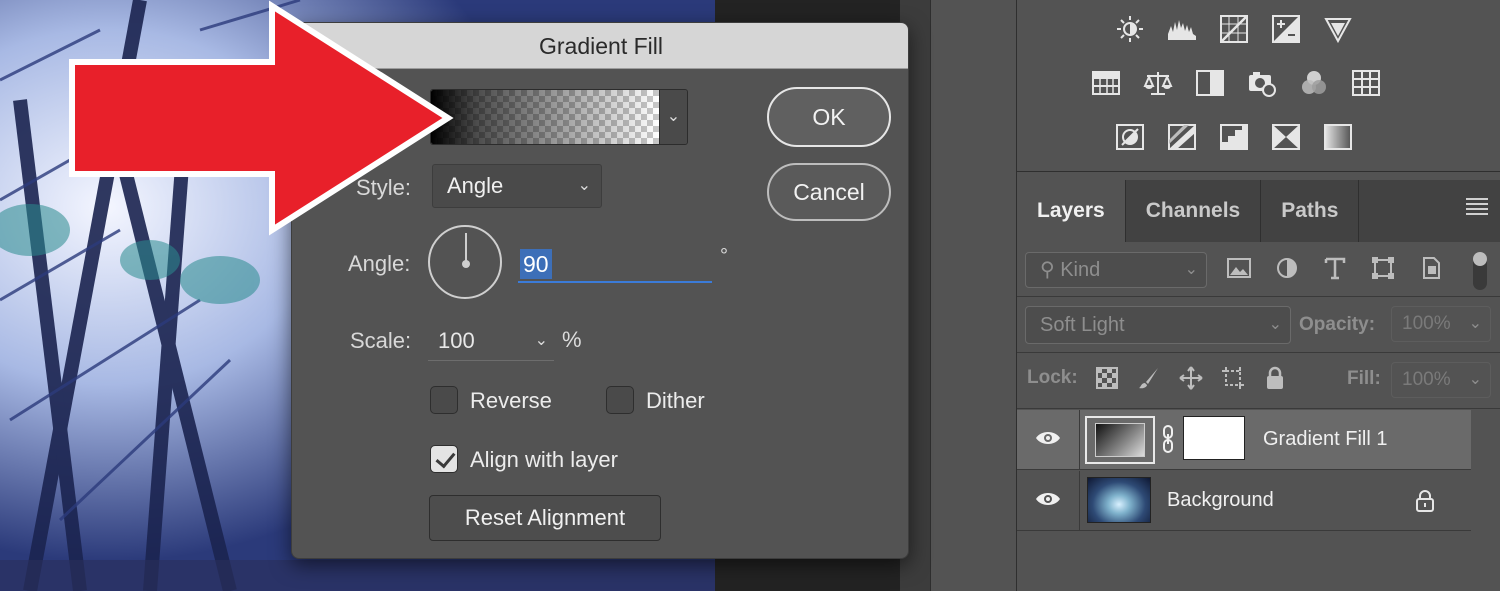 The height and width of the screenshot is (591, 1500). Describe the element at coordinates (1477, 208) in the screenshot. I see `panel-menu-icon` at that location.